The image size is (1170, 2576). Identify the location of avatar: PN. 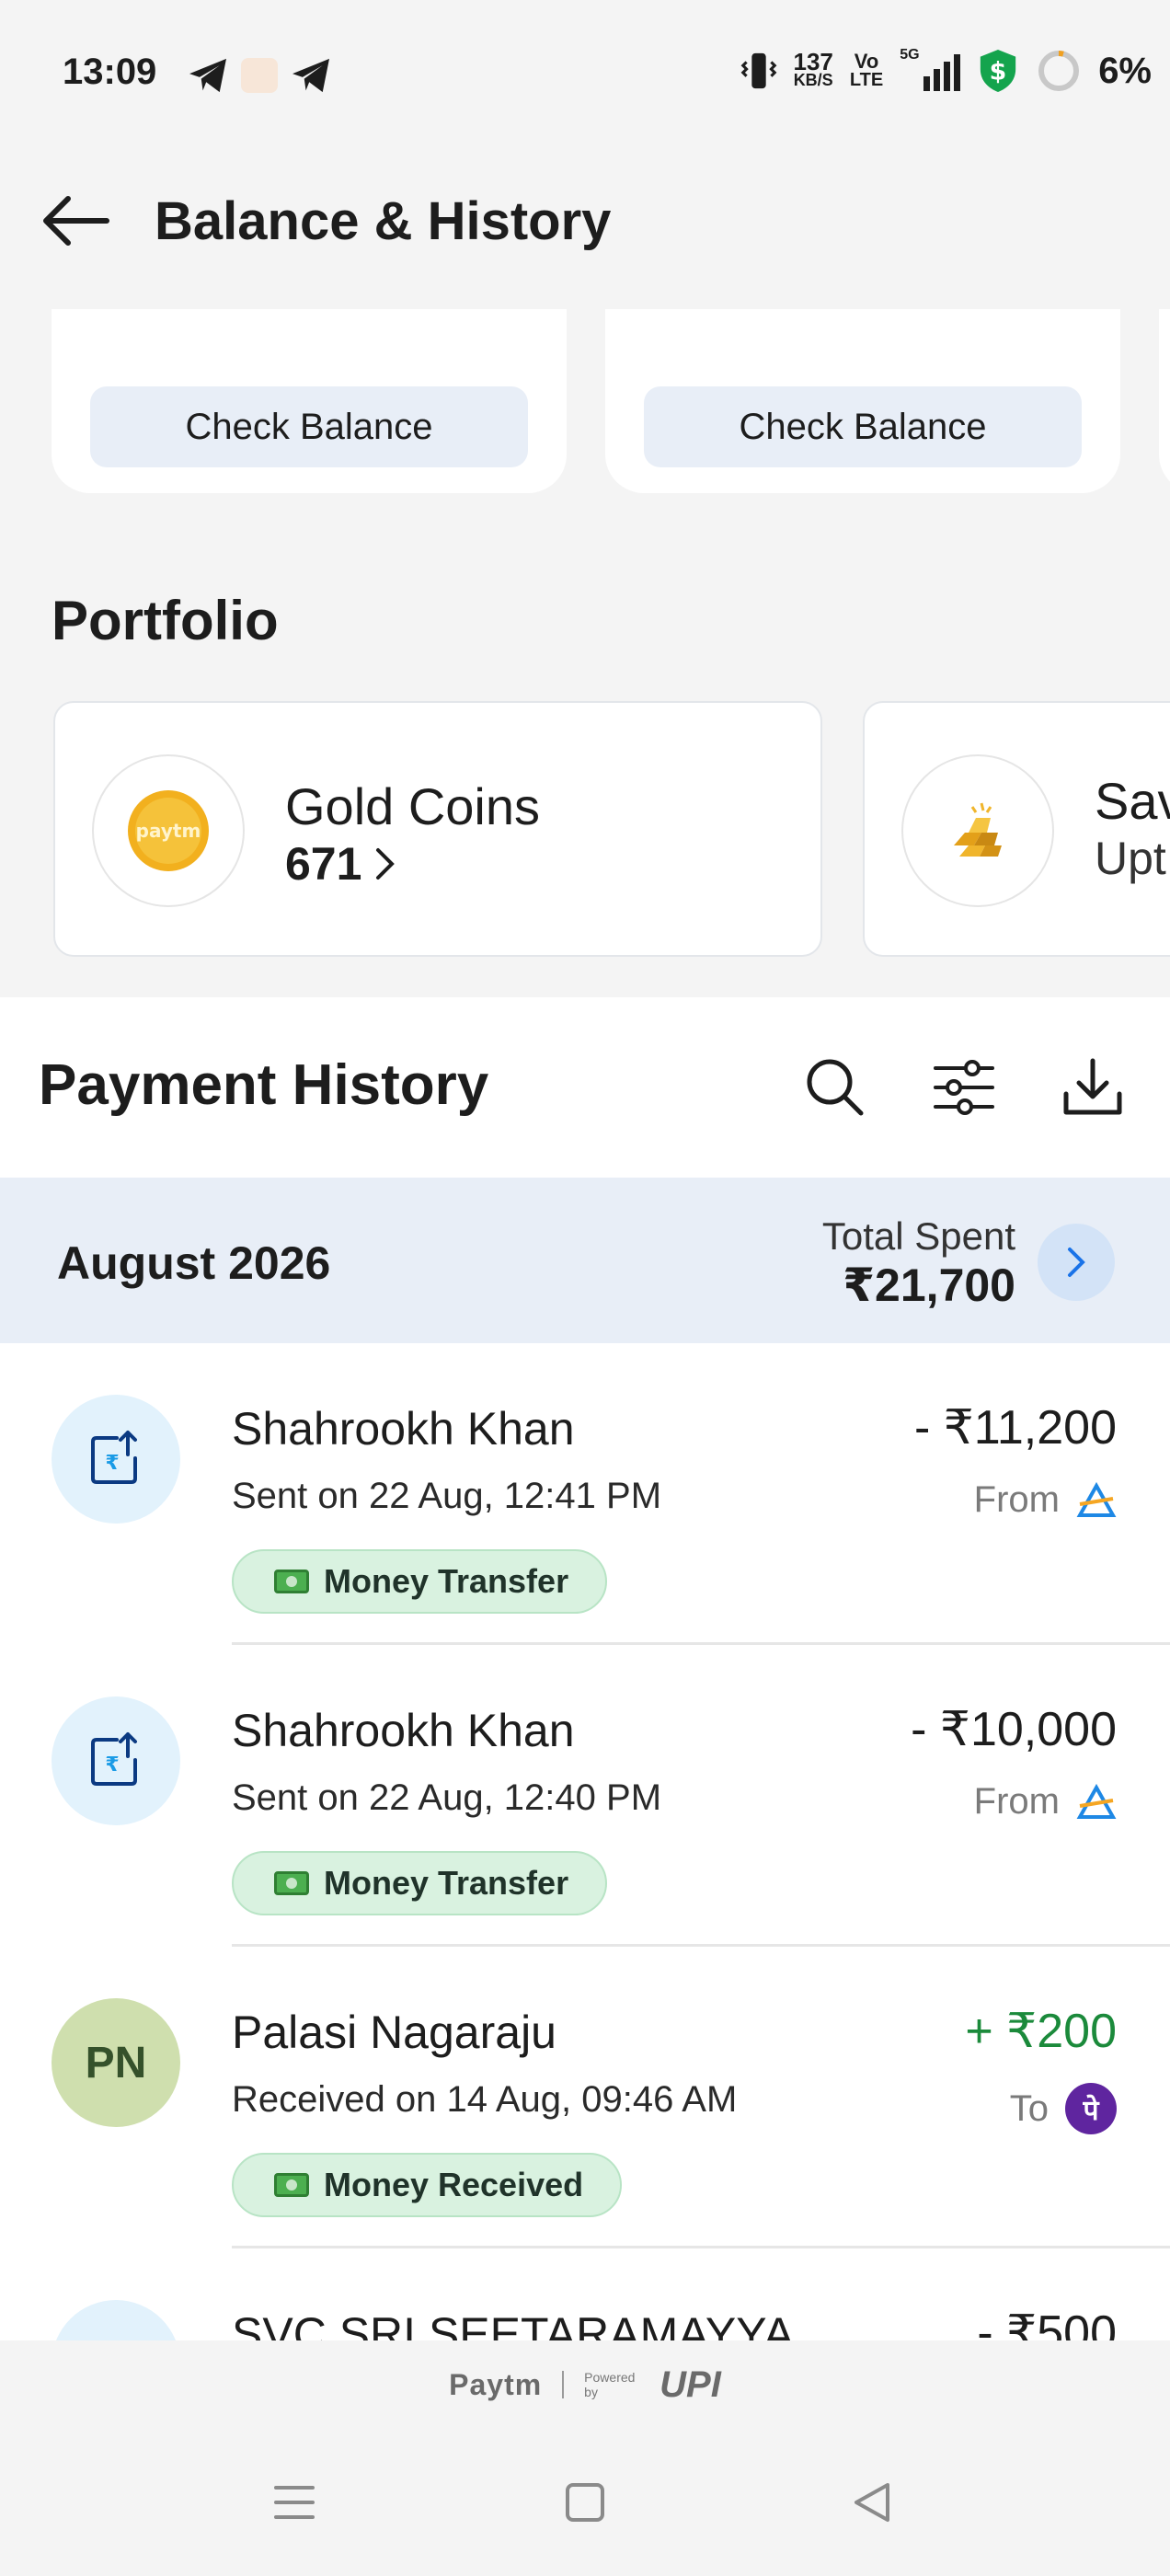
(116, 2062).